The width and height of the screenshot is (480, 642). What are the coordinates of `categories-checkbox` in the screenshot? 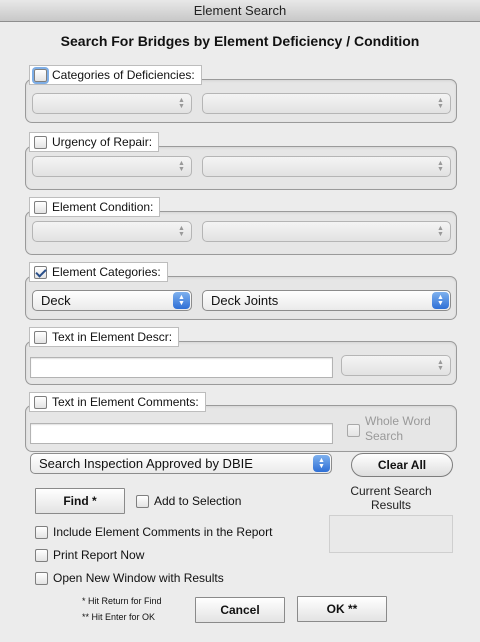 It's located at (40, 272).